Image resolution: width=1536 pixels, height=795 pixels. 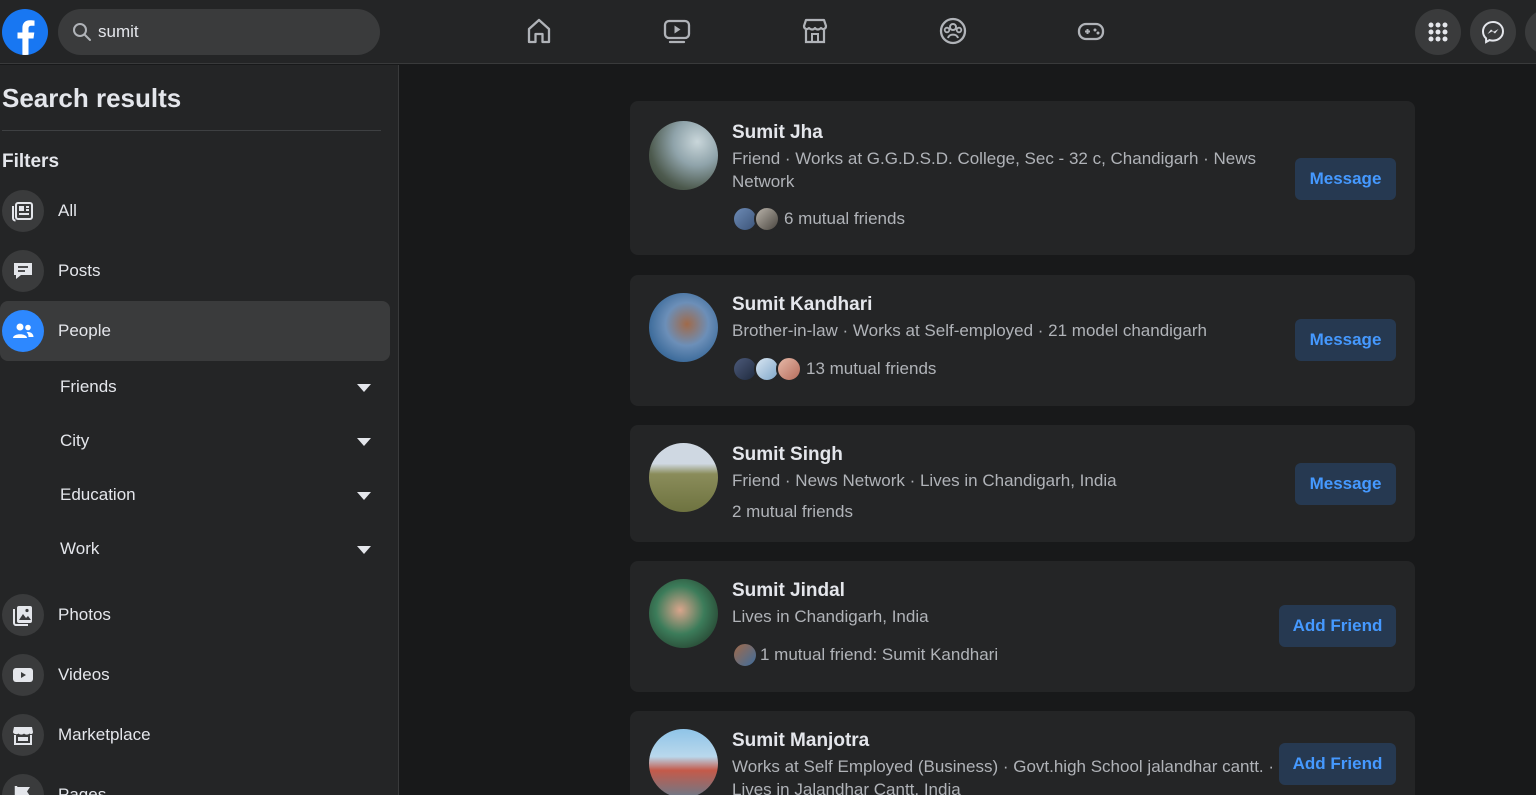 What do you see at coordinates (802, 305) in the screenshot?
I see `result-name: Sumit Kandhari` at bounding box center [802, 305].